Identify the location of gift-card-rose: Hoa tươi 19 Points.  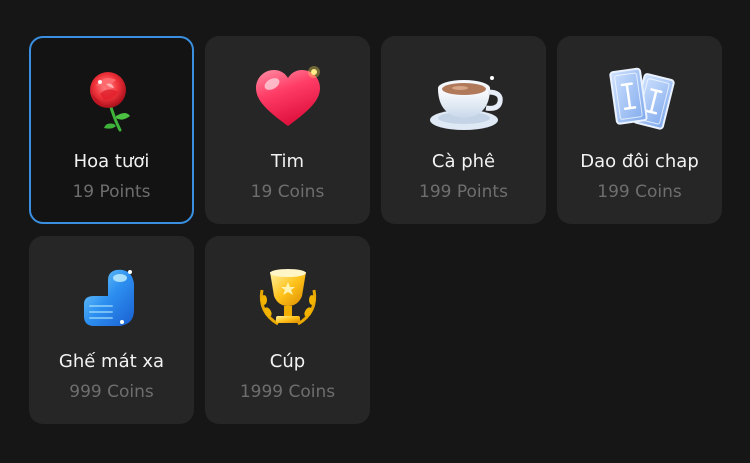
(111, 130).